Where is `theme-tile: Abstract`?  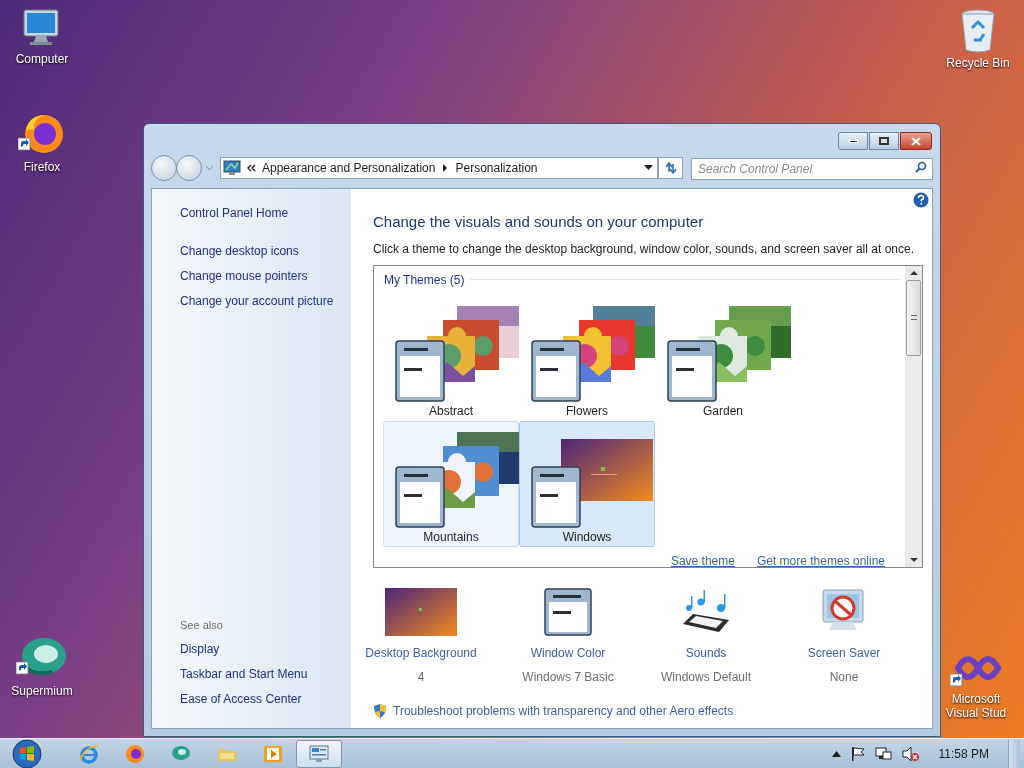 theme-tile: Abstract is located at coordinates (451, 357).